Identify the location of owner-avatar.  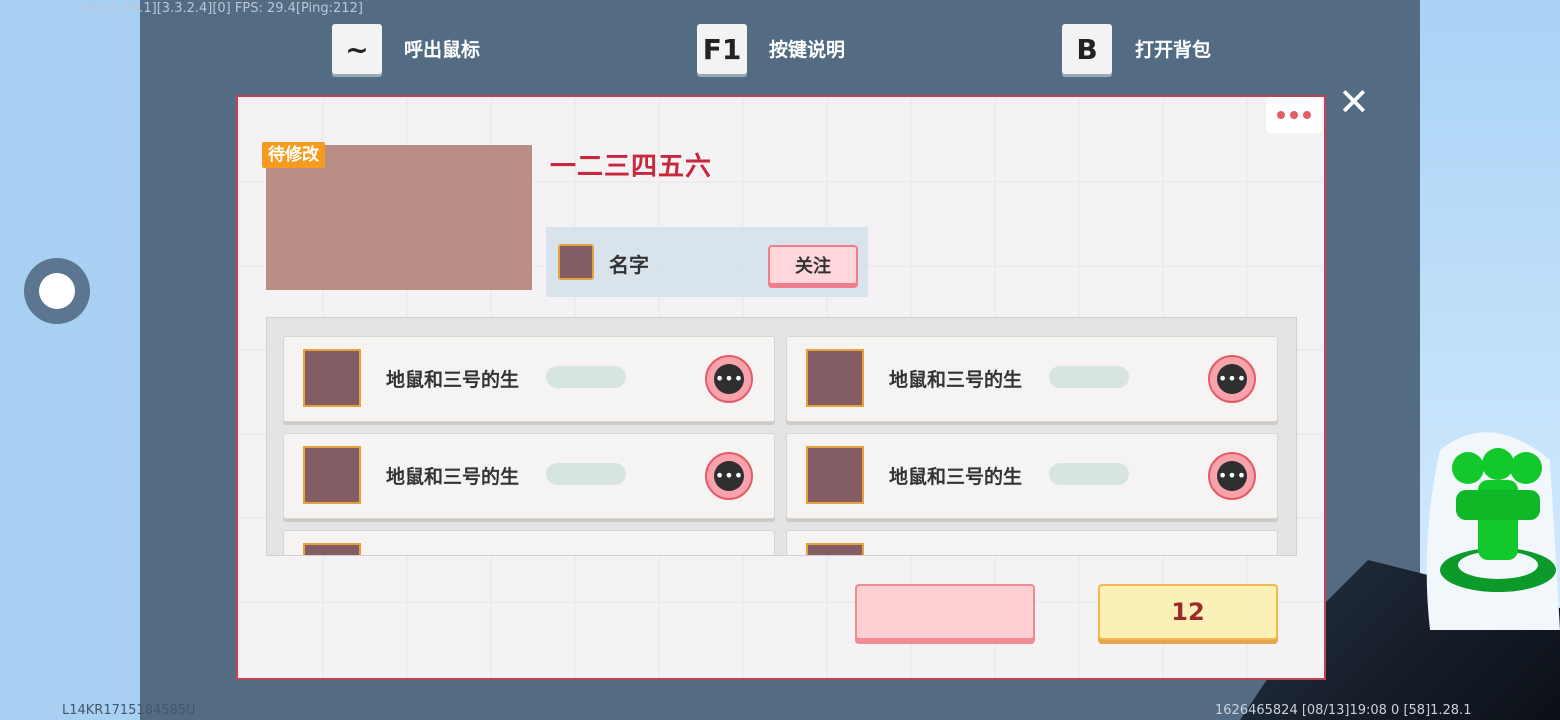
(576, 262).